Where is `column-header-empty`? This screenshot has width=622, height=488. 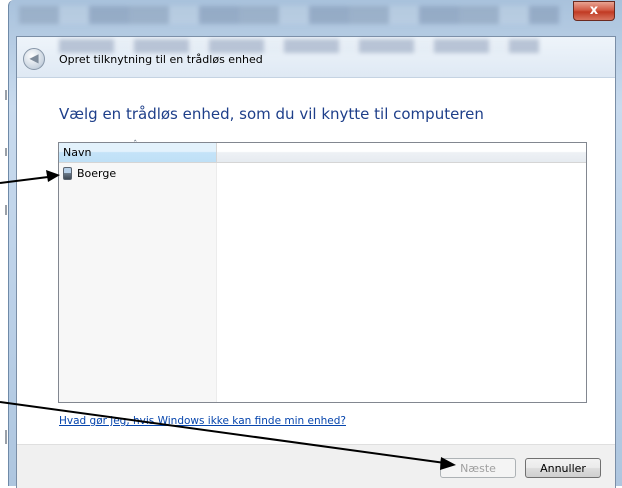
column-header-empty is located at coordinates (401, 152).